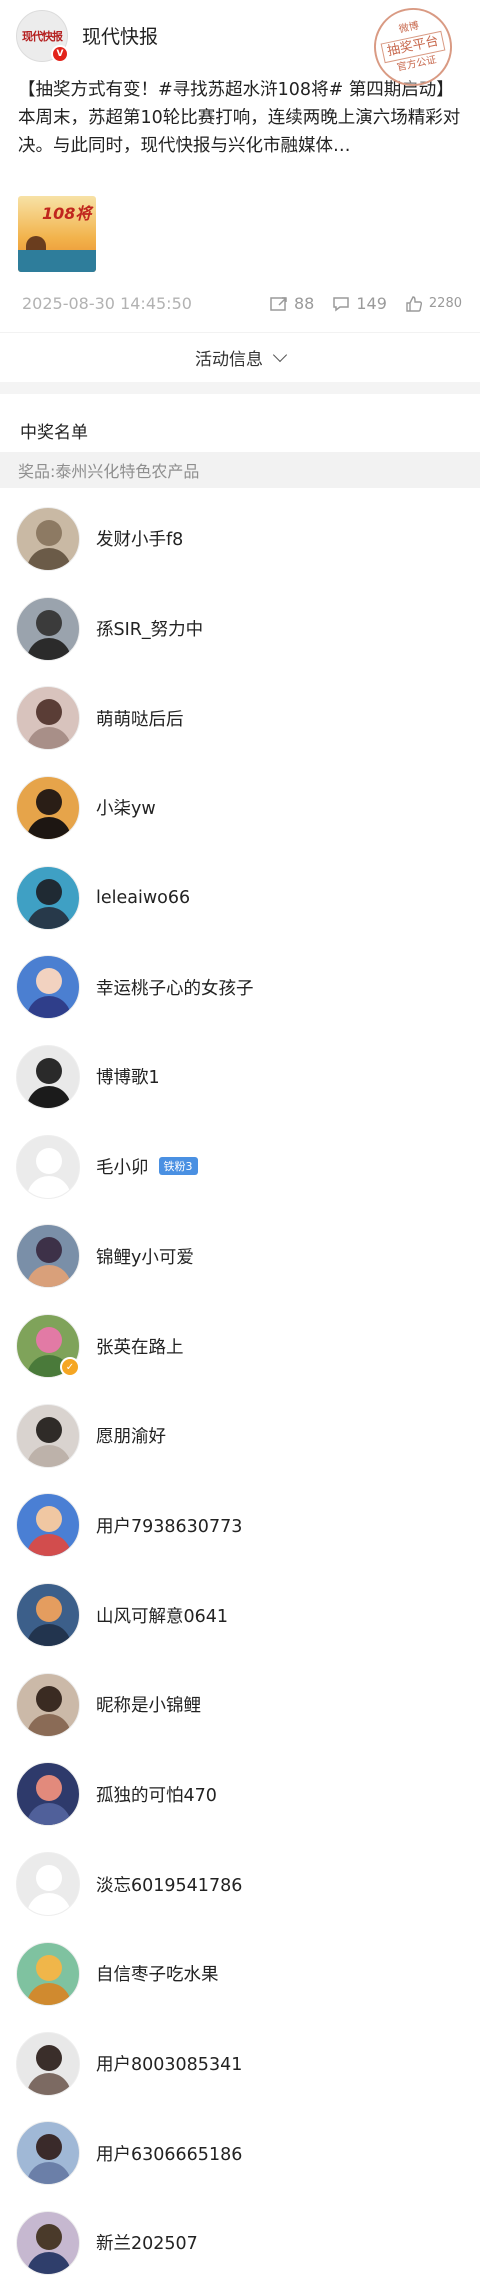  What do you see at coordinates (292, 303) in the screenshot?
I see `repost-button: 88` at bounding box center [292, 303].